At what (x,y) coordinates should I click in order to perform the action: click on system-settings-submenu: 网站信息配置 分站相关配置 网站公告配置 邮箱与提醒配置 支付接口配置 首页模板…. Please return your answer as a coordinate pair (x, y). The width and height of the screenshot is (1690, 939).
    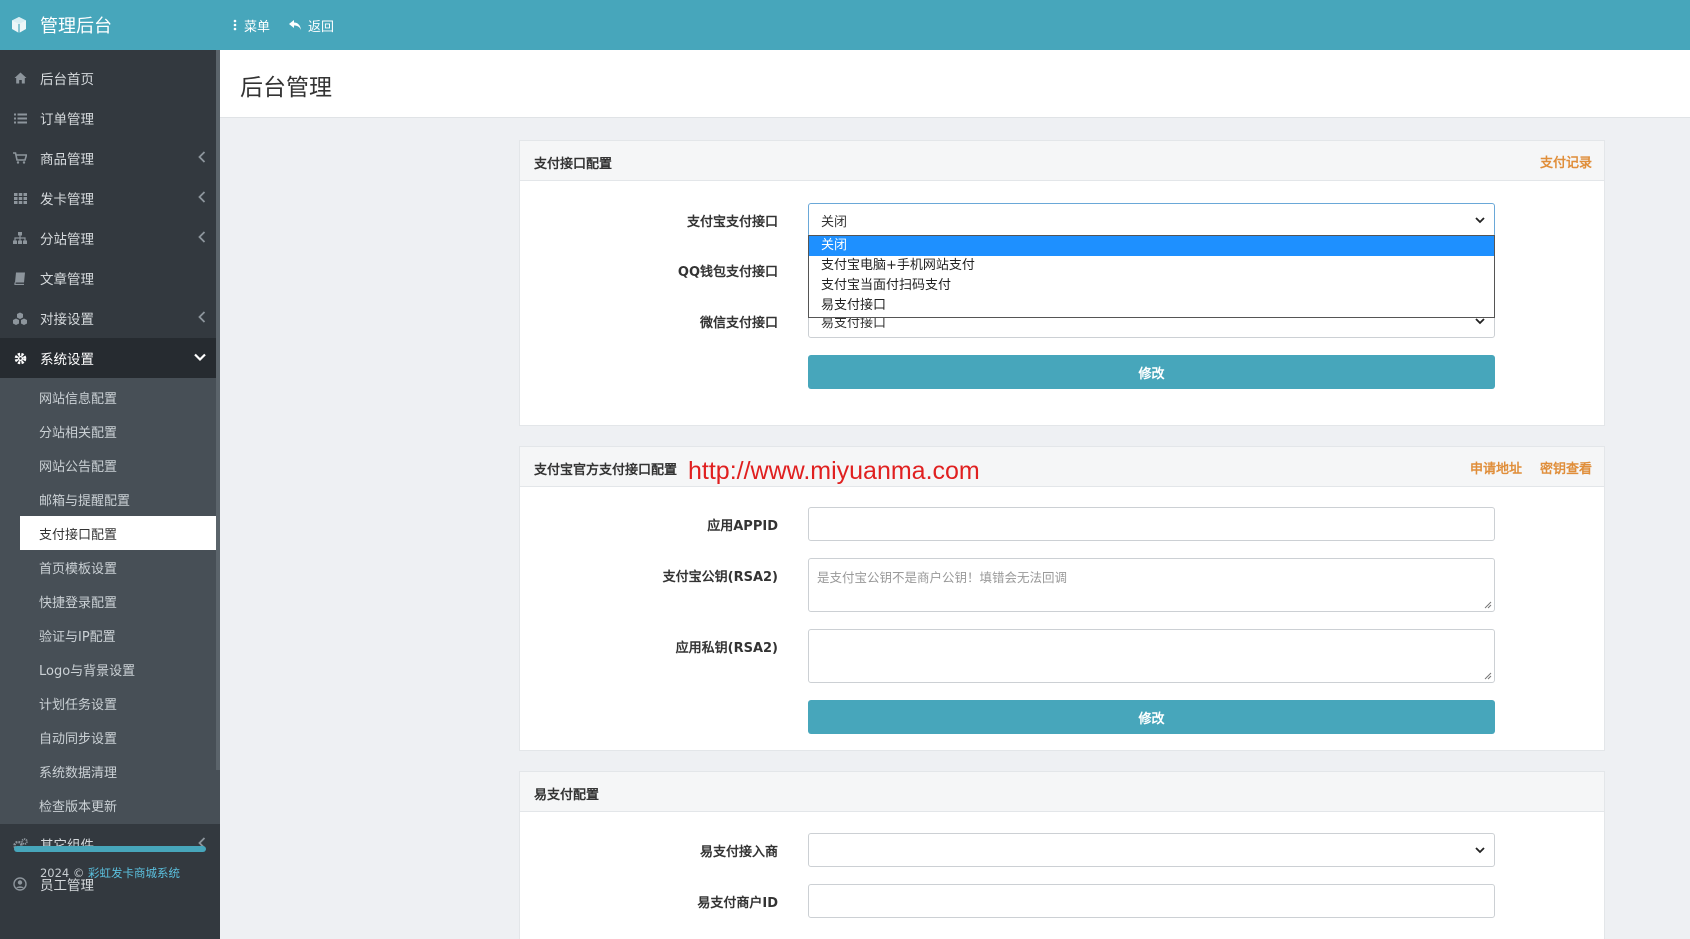
    Looking at the image, I should click on (110, 601).